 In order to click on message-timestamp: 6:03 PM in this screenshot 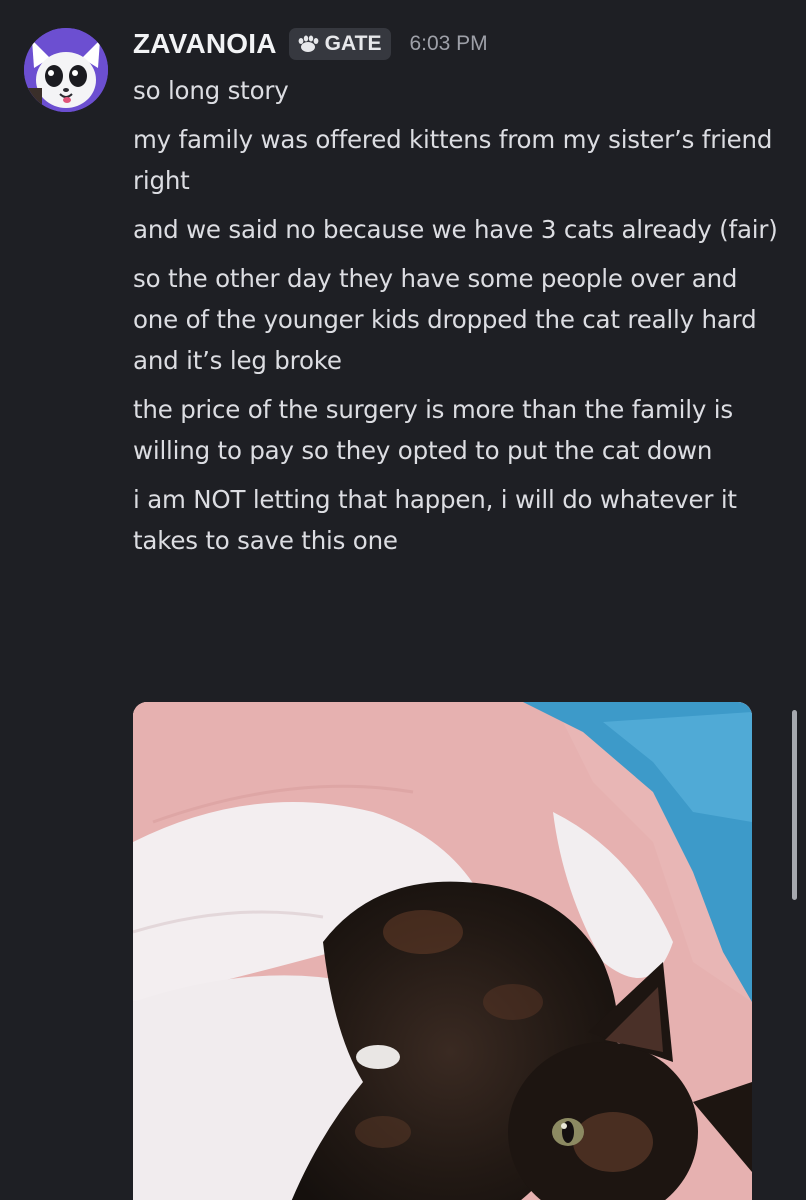, I will do `click(448, 44)`.